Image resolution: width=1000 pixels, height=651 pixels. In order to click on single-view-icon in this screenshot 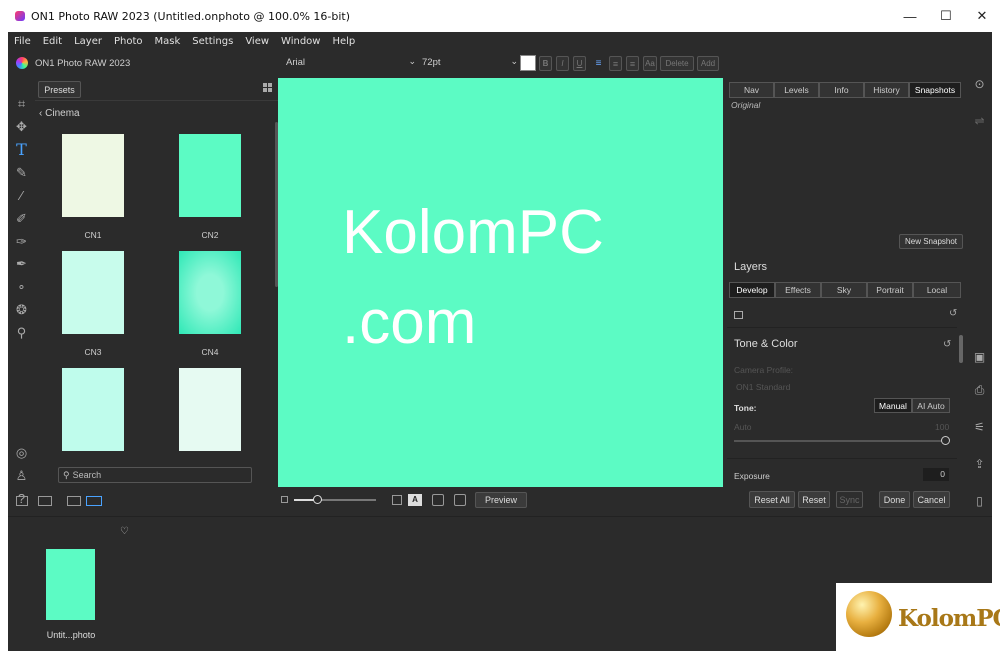, I will do `click(74, 501)`.